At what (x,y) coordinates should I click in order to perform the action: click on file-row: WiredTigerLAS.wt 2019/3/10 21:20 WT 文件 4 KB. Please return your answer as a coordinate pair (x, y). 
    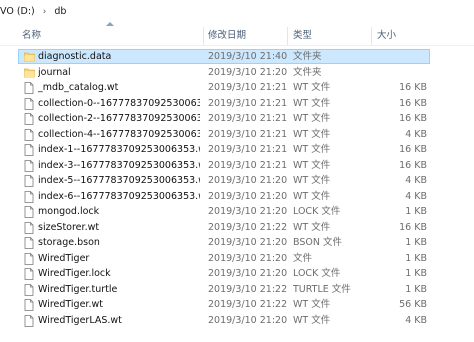
    Looking at the image, I should click on (237, 321).